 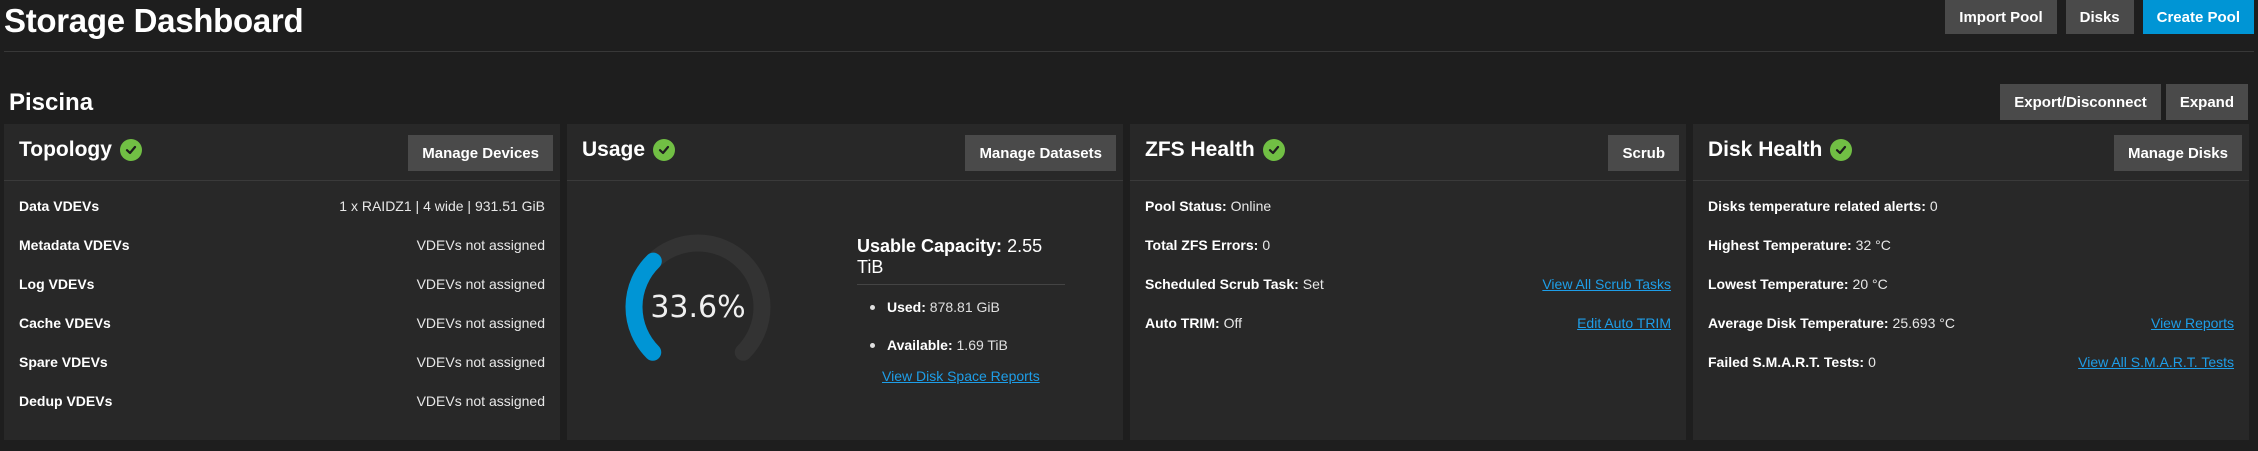 What do you see at coordinates (2198, 17) in the screenshot?
I see `create-pool-button: Create Pool` at bounding box center [2198, 17].